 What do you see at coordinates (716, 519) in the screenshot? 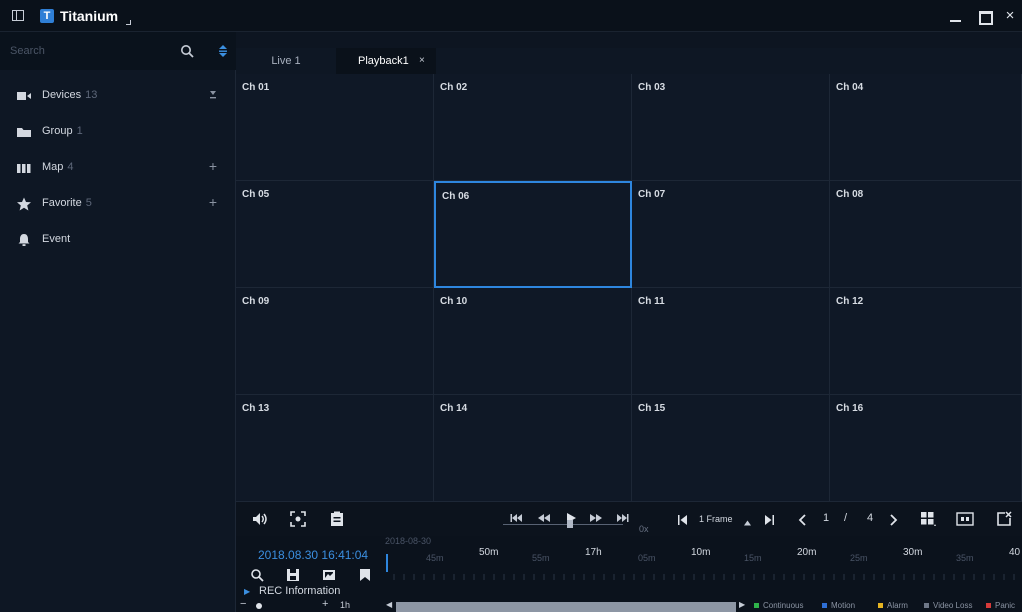
I see `frame-step-label: 1 Frame` at bounding box center [716, 519].